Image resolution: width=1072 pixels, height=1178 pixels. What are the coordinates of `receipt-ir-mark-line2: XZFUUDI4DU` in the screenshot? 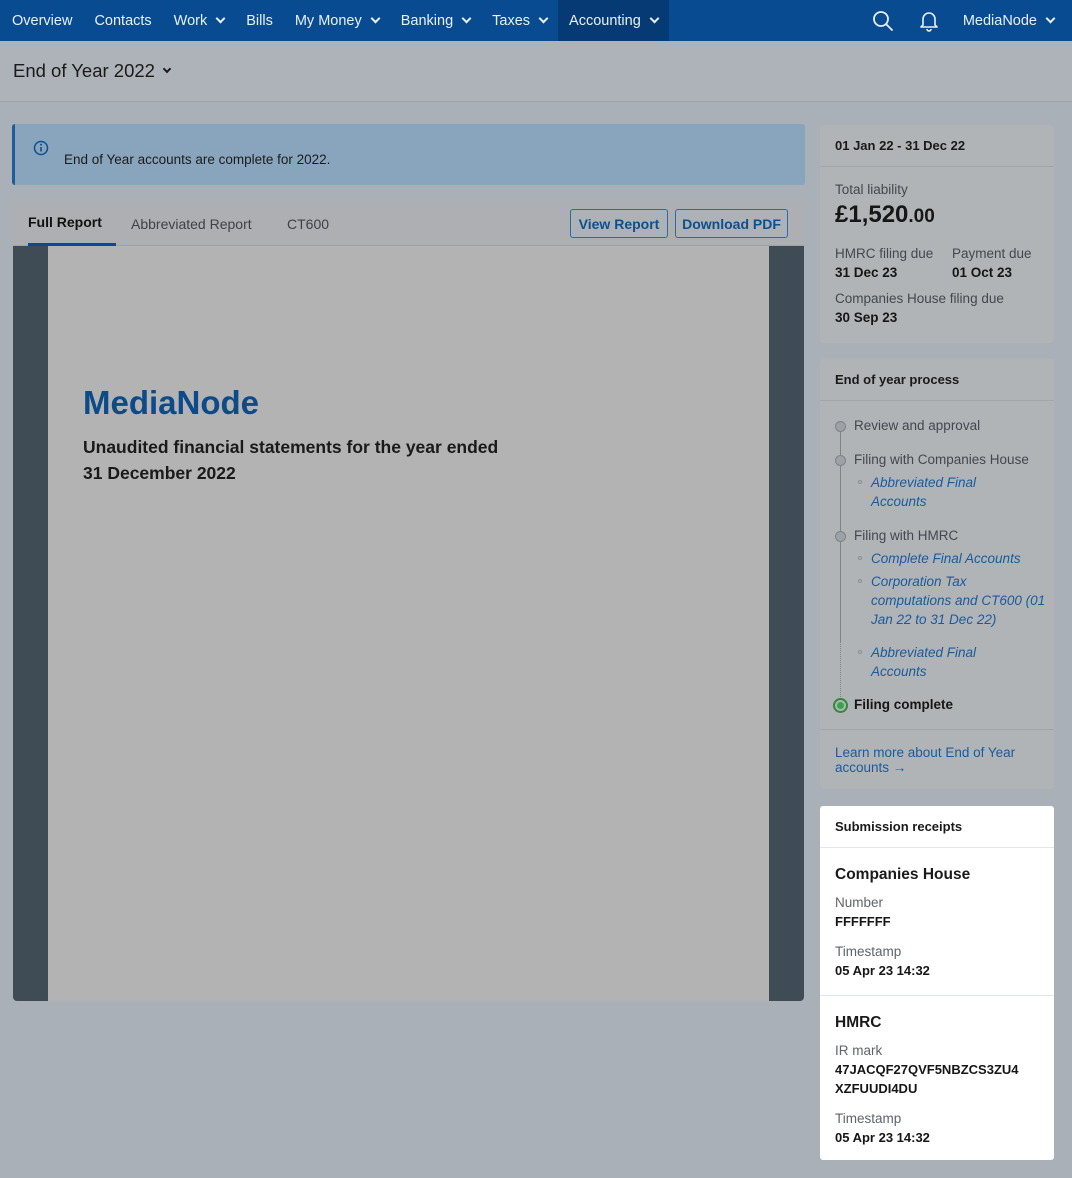 It's located at (876, 1088).